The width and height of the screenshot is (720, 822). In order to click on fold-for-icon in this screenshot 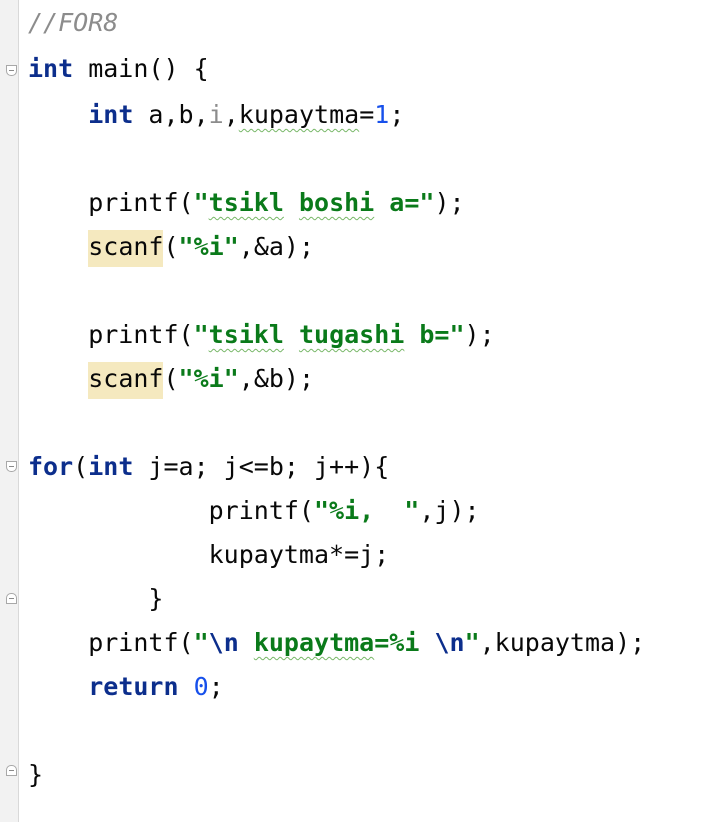, I will do `click(11, 466)`.